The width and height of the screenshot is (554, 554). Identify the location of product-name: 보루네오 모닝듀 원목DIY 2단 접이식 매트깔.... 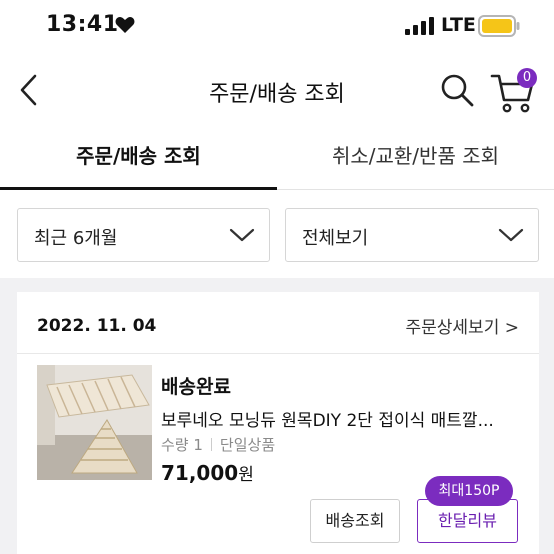
(336, 418).